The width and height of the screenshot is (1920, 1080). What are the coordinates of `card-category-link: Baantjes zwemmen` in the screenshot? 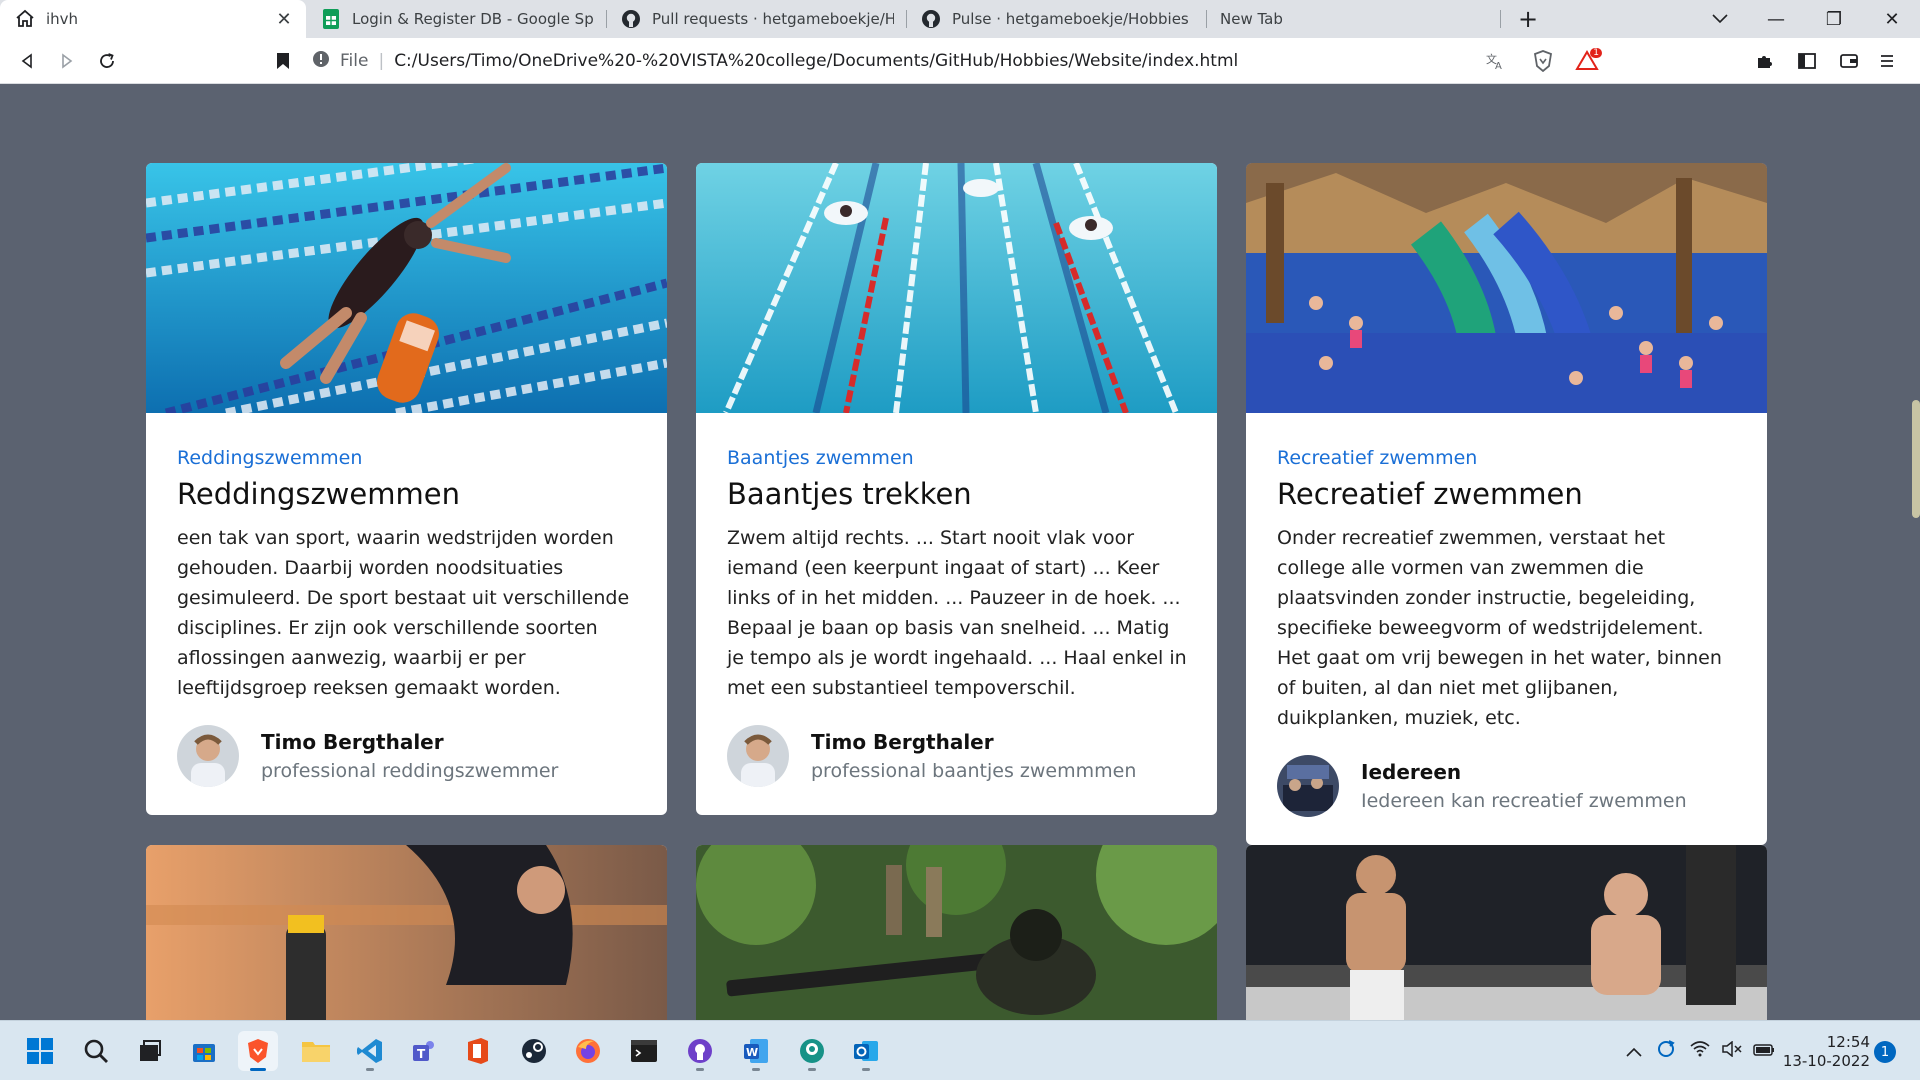 It's located at (957, 458).